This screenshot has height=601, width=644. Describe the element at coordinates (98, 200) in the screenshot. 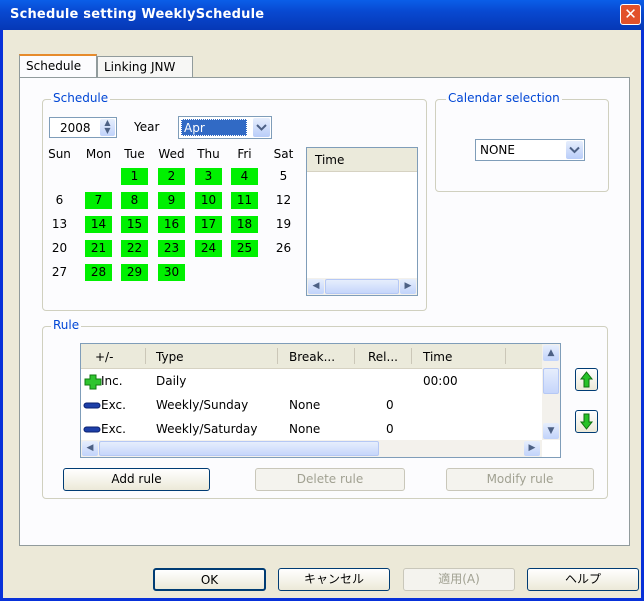

I see `calendar-day: 7` at that location.